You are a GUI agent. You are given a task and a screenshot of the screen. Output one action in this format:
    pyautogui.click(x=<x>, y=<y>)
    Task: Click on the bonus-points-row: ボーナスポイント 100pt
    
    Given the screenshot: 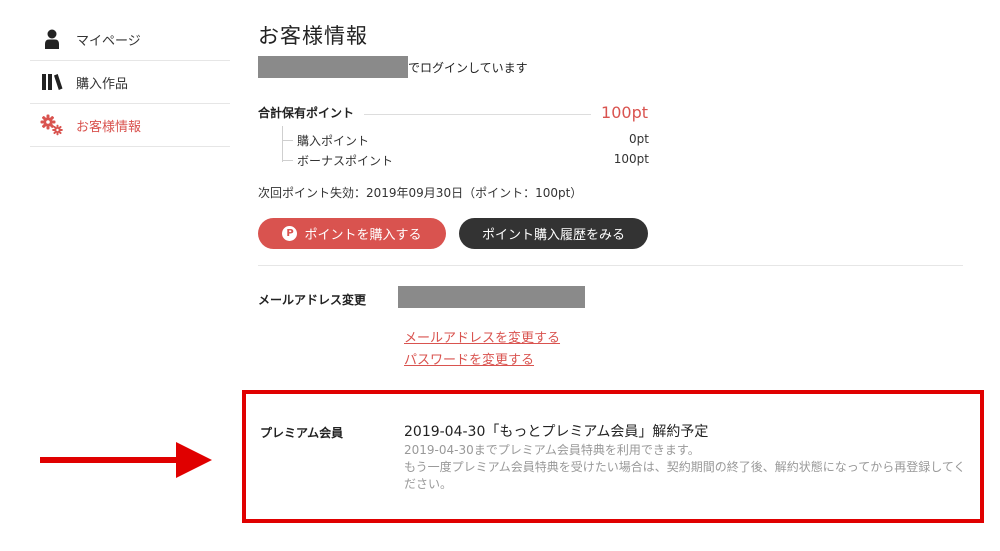 What is the action you would take?
    pyautogui.click(x=466, y=160)
    